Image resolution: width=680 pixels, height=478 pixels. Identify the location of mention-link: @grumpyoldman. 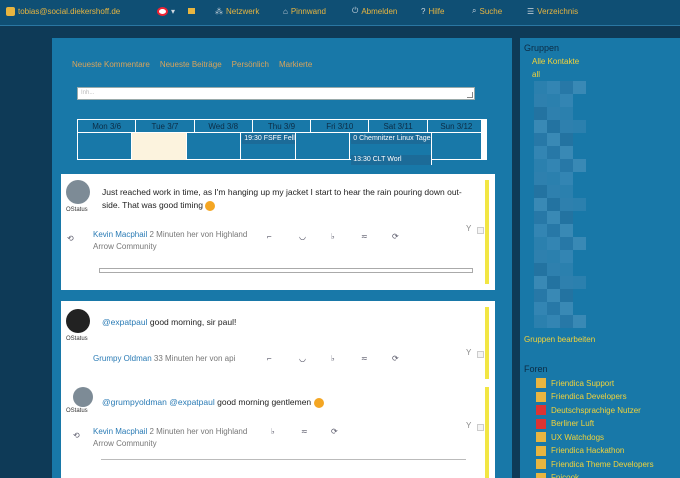
(134, 402).